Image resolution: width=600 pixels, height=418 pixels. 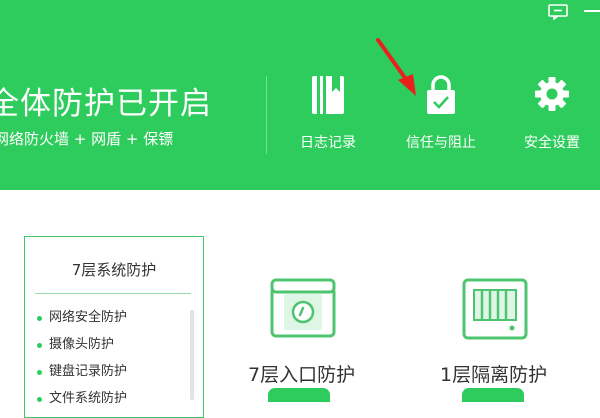 What do you see at coordinates (552, 143) in the screenshot?
I see `security-settings-label: 安全设置` at bounding box center [552, 143].